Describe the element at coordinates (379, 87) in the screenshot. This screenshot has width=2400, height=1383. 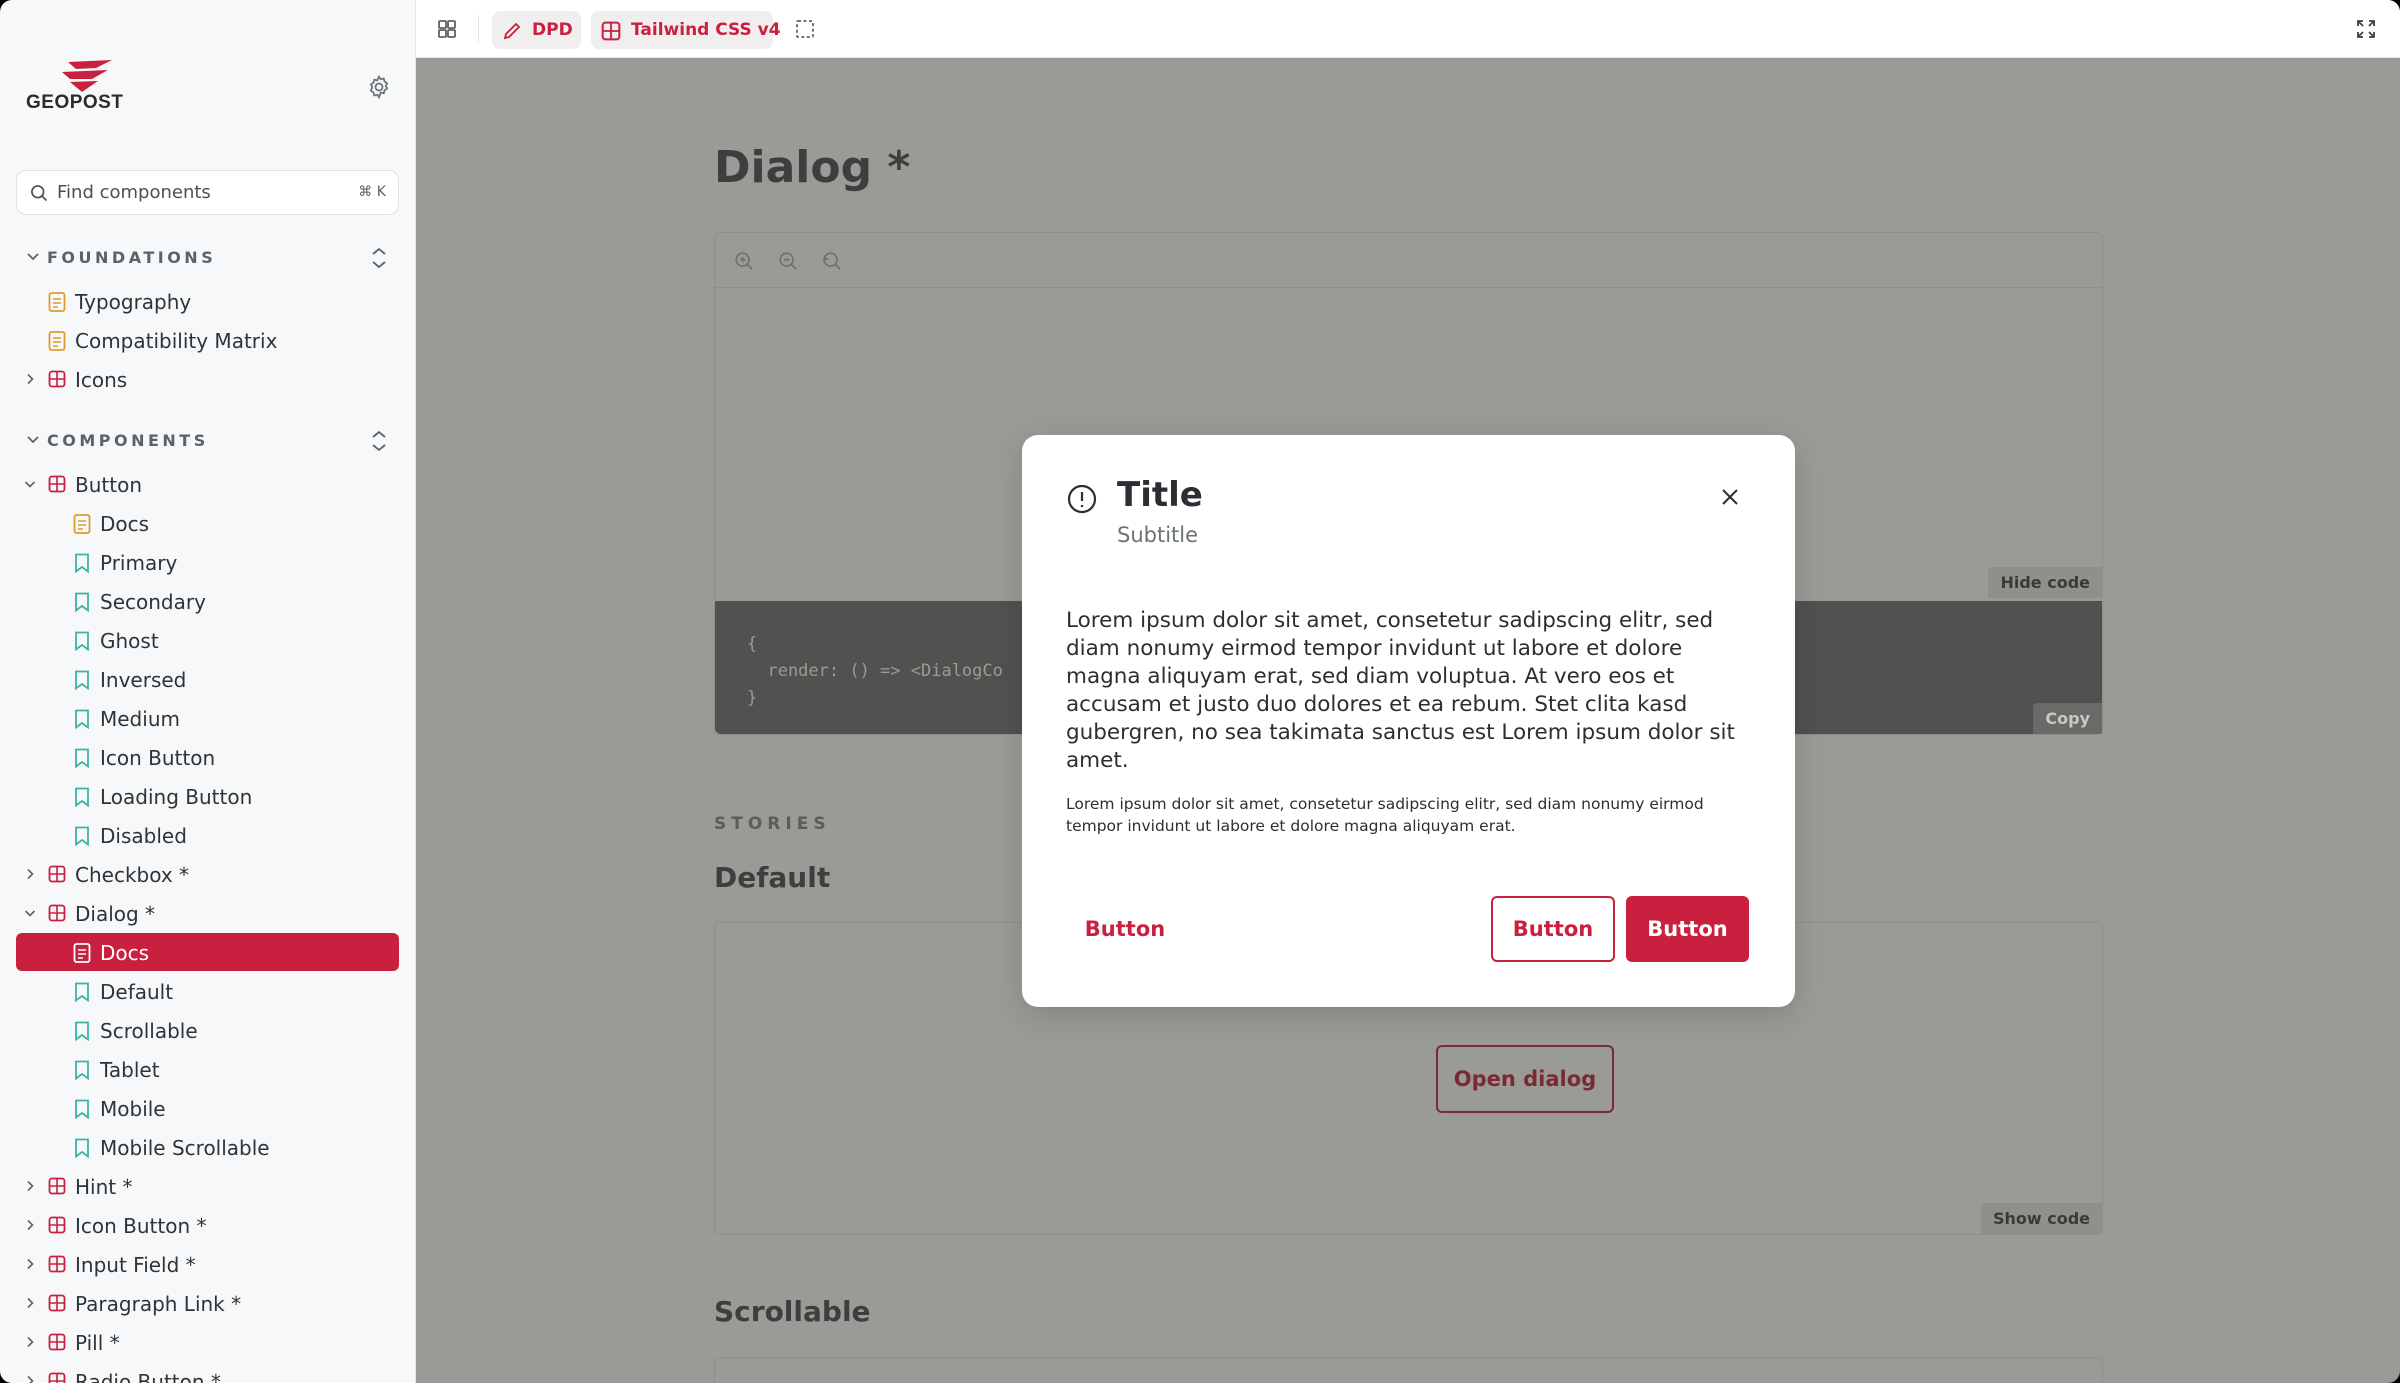
I see `settings-gear-icon` at that location.